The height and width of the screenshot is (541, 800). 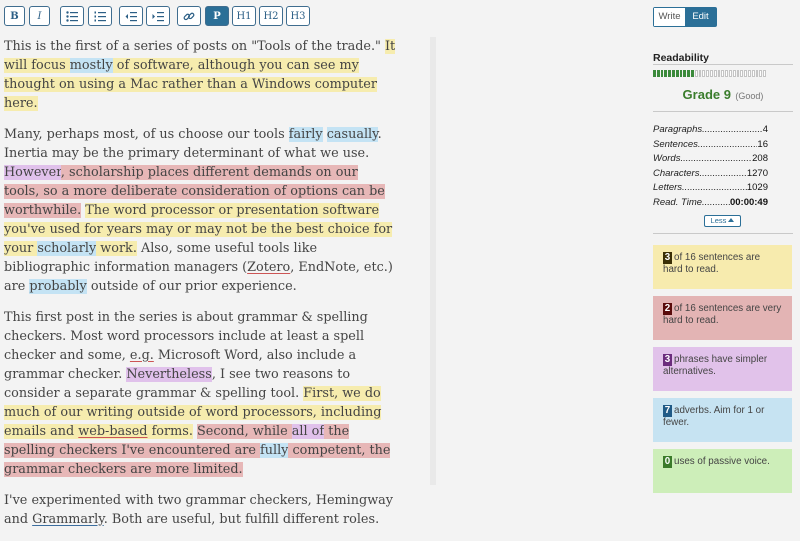 What do you see at coordinates (244, 16) in the screenshot?
I see `heading-1-button: H1` at bounding box center [244, 16].